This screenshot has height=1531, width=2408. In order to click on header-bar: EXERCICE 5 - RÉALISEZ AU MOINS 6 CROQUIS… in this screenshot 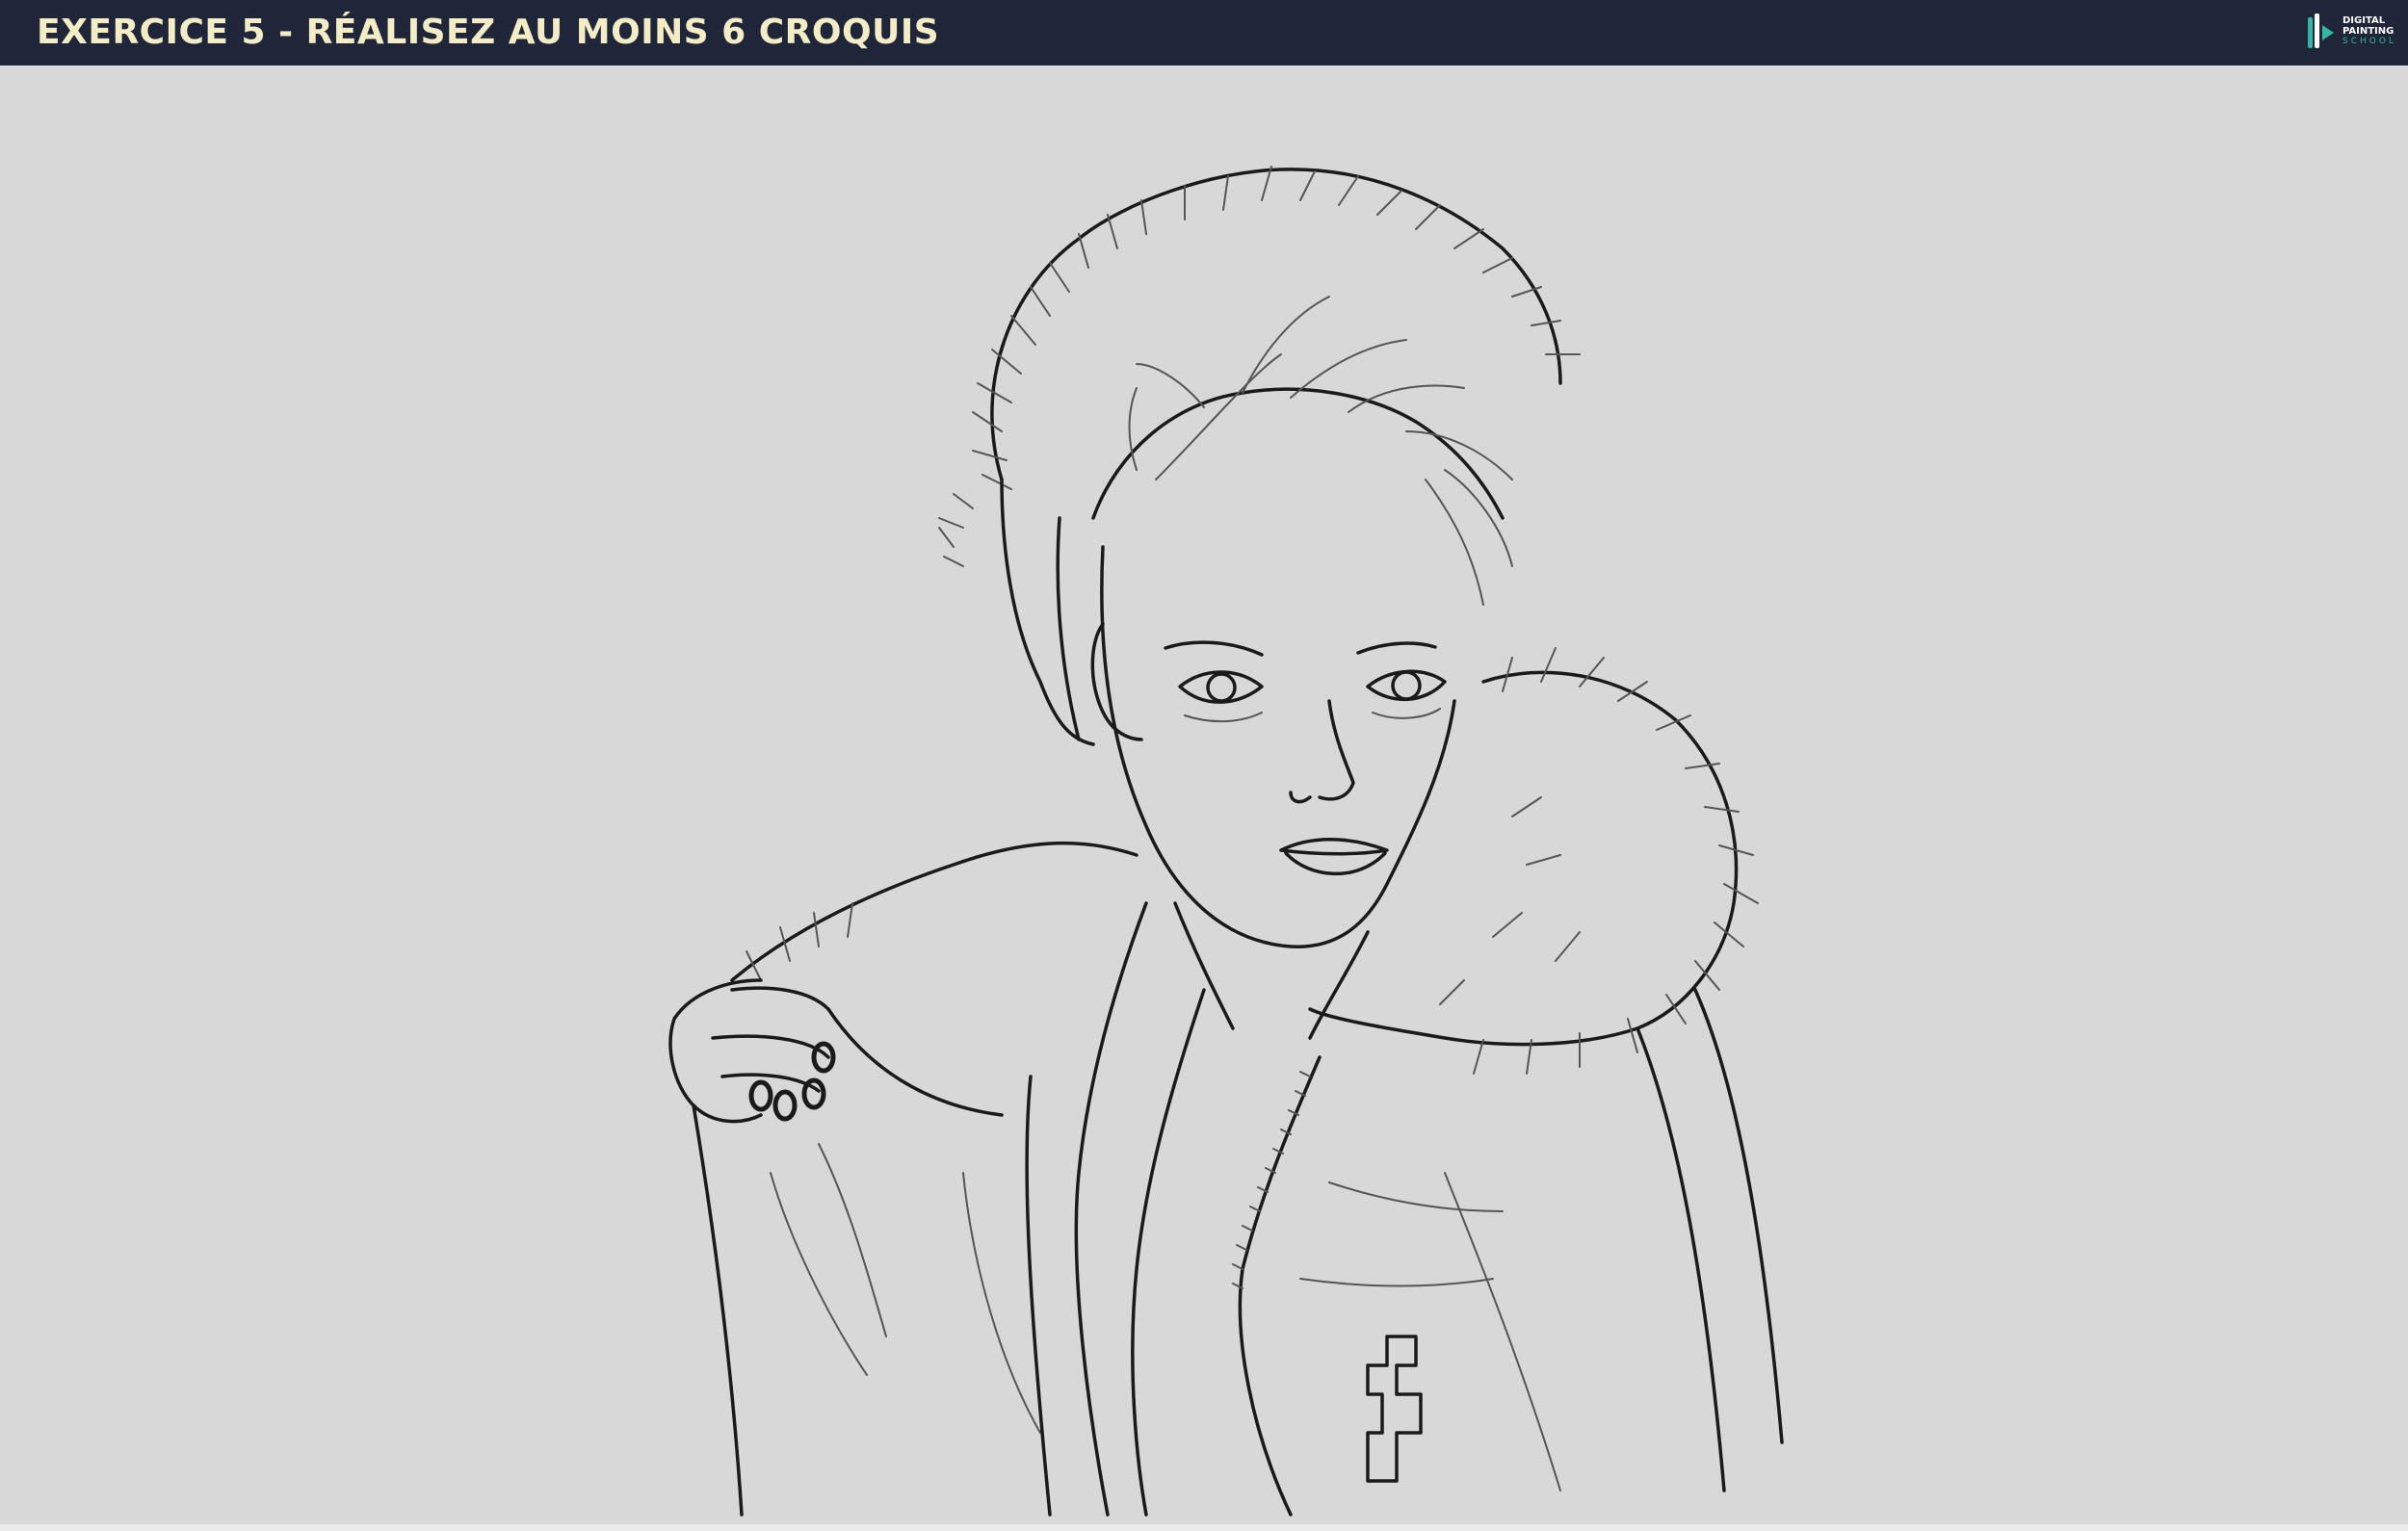, I will do `click(1204, 32)`.